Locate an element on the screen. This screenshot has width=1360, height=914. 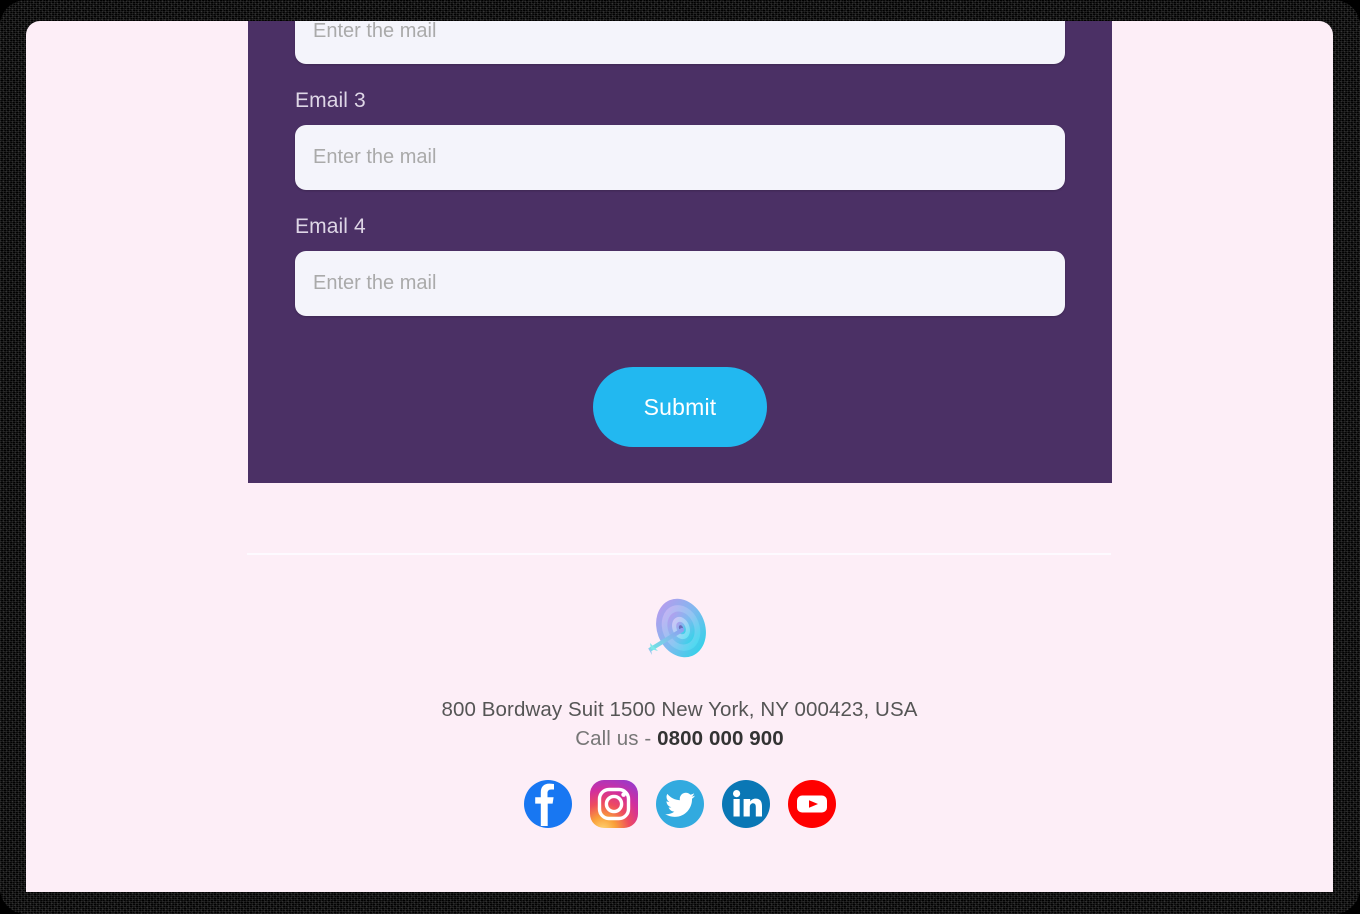
field-group-email-4: Email 4 is located at coordinates (680, 253).